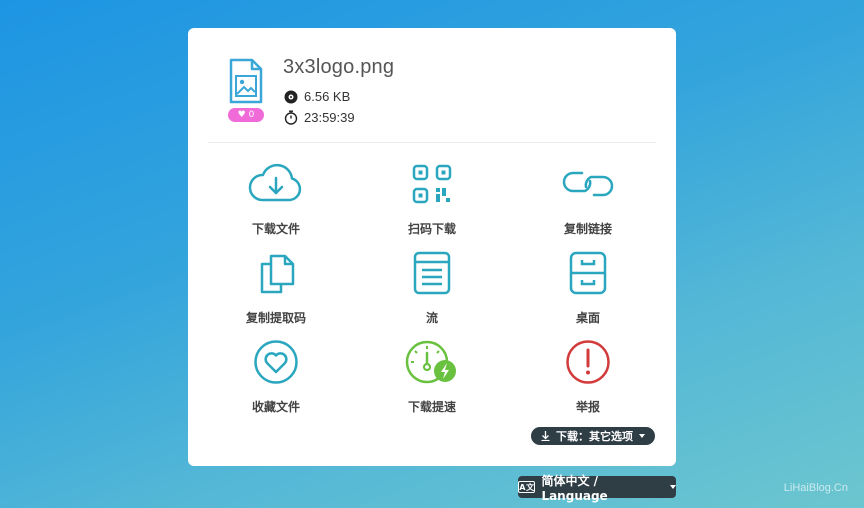 The image size is (864, 508). I want to click on language-label: 简体中文 / Language, so click(574, 488).